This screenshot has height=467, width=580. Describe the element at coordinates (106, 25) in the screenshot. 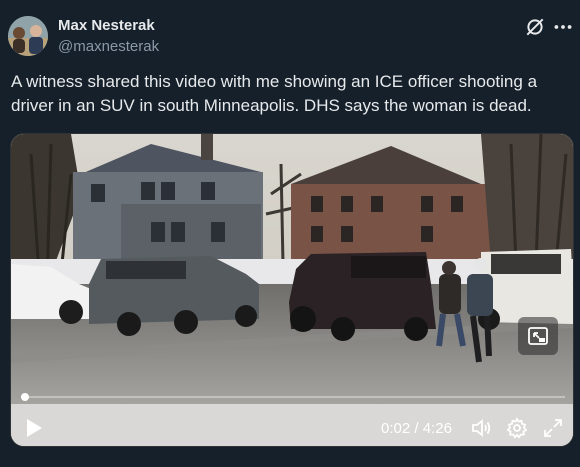

I see `author-name: Max Nesterak` at that location.